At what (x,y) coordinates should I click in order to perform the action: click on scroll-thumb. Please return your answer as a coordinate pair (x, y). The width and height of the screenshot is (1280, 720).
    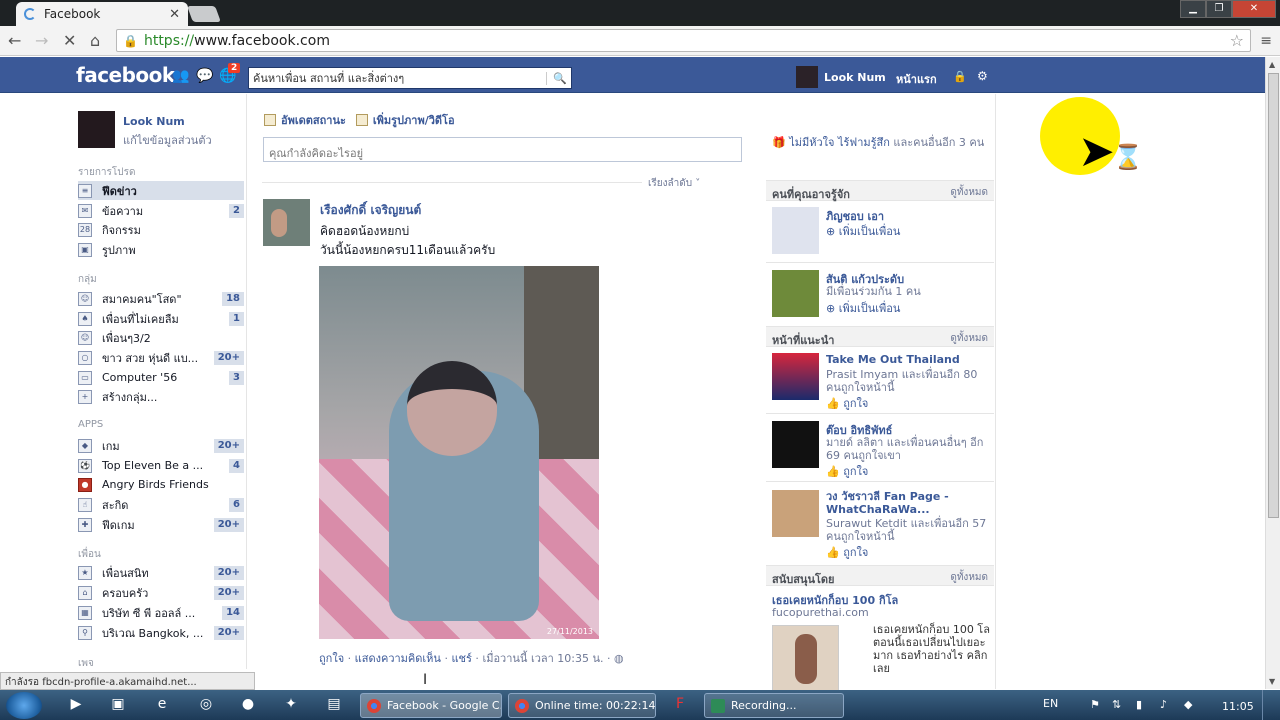
    Looking at the image, I should click on (1273, 295).